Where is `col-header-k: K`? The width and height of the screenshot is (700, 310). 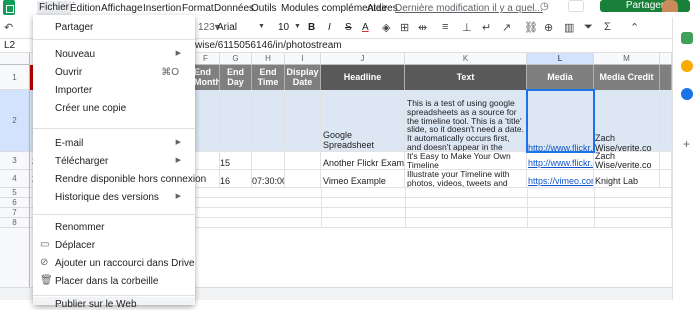 col-header-k: K is located at coordinates (466, 59).